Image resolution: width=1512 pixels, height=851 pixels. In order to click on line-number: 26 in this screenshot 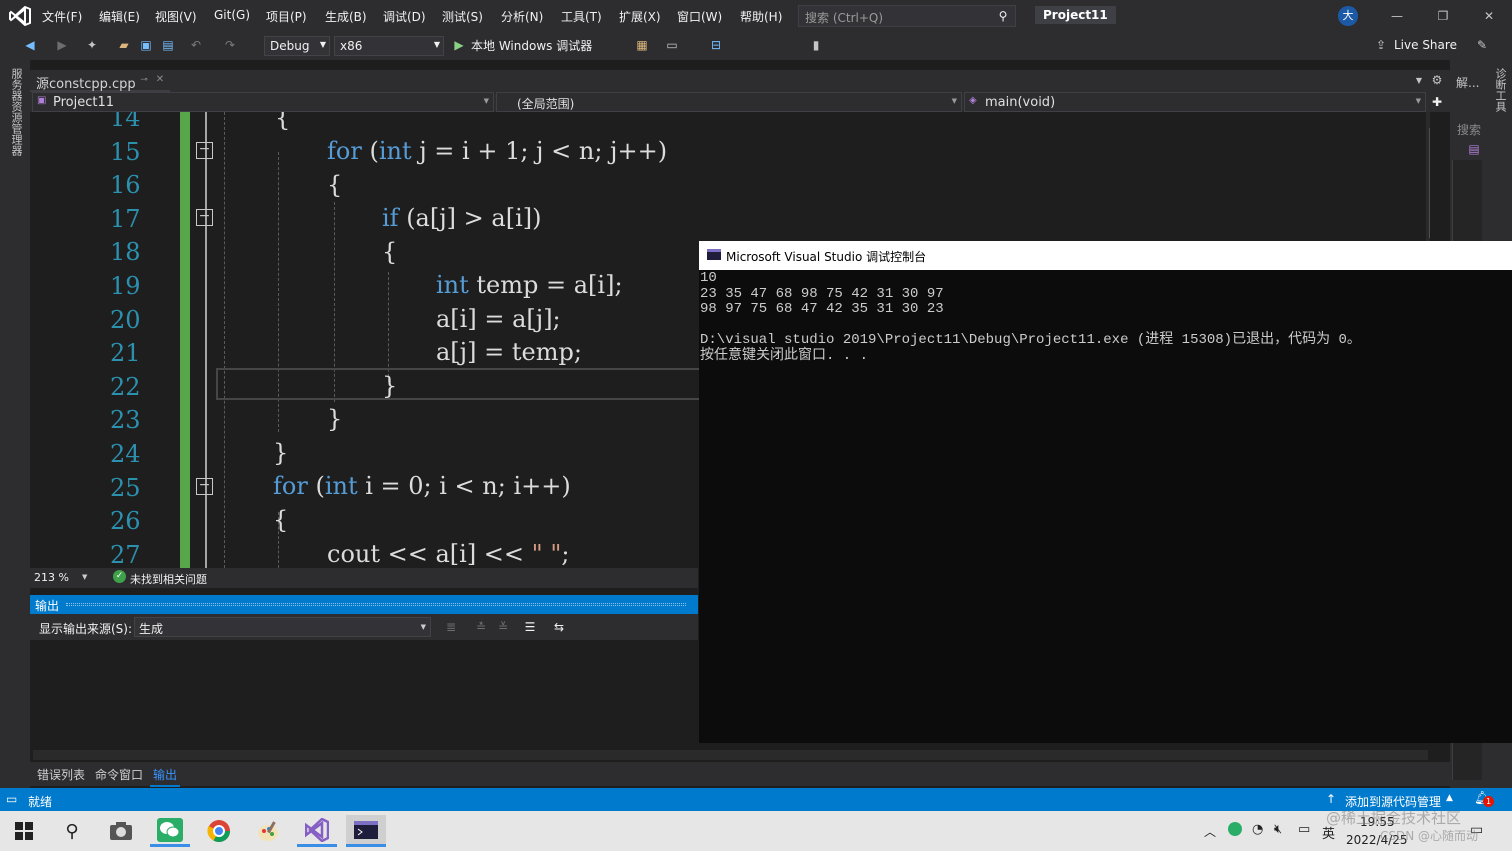, I will do `click(125, 521)`.